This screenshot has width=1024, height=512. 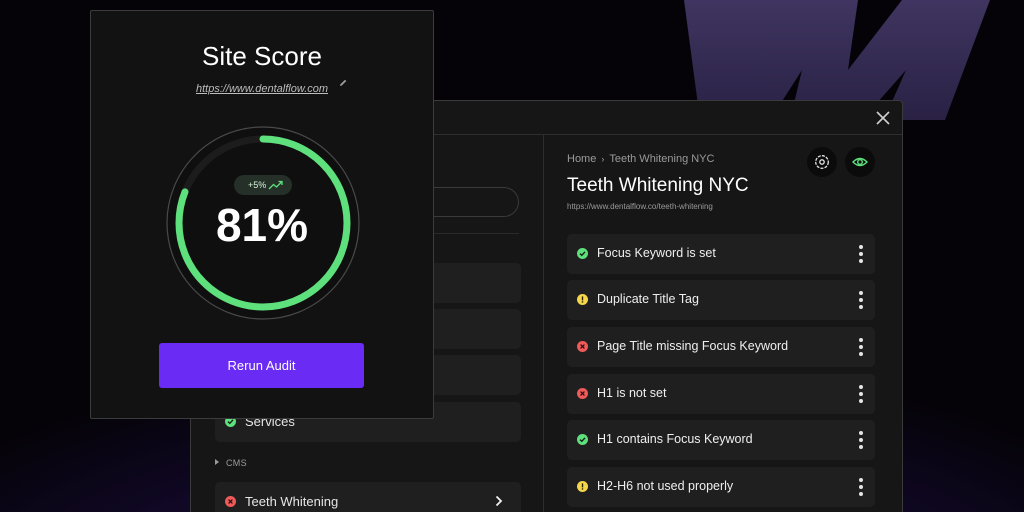 I want to click on trend-badge: +5%, so click(x=263, y=185).